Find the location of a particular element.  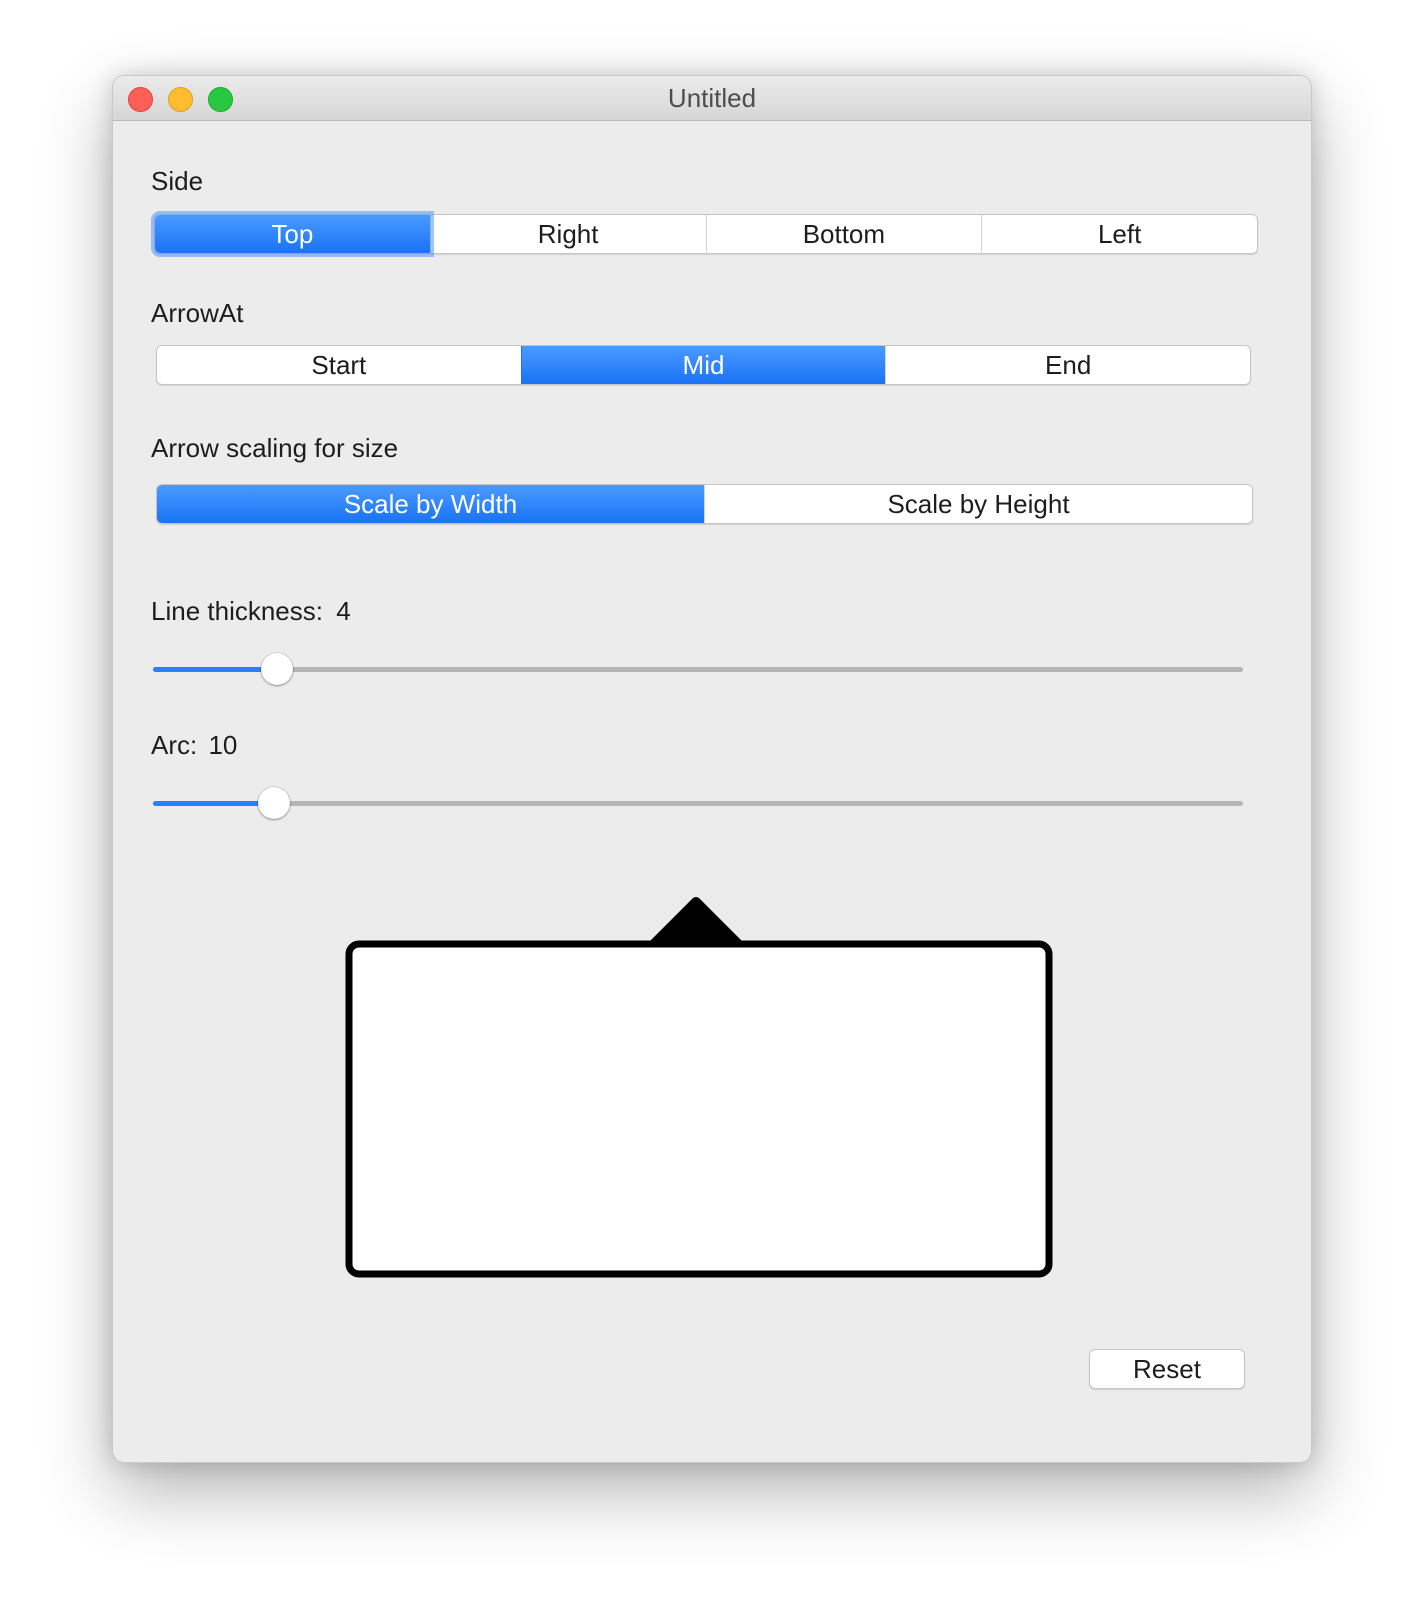

arrow-at-label: ArrowAt is located at coordinates (197, 313).